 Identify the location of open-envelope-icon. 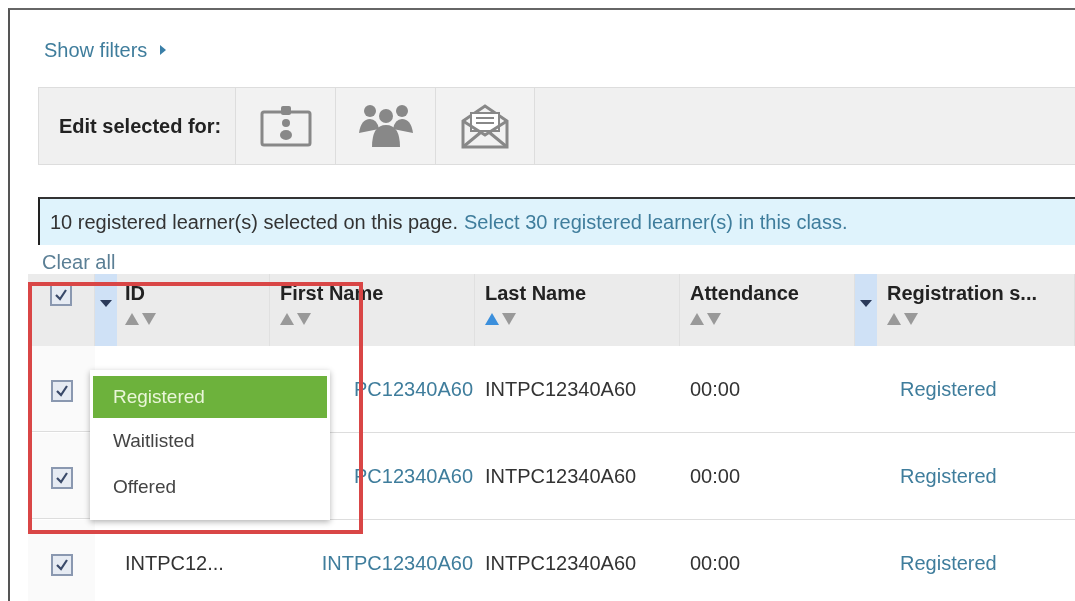
(485, 126).